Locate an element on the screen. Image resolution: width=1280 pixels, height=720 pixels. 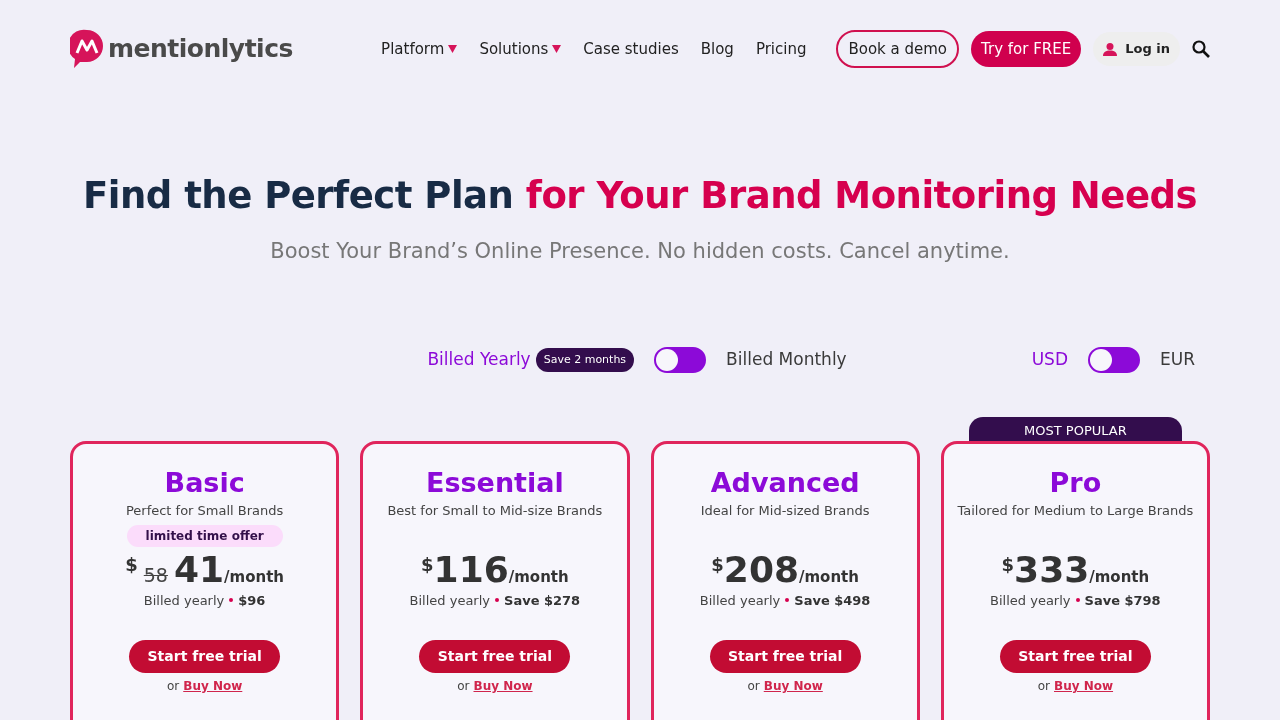
savings-text: Save $498 is located at coordinates (832, 600).